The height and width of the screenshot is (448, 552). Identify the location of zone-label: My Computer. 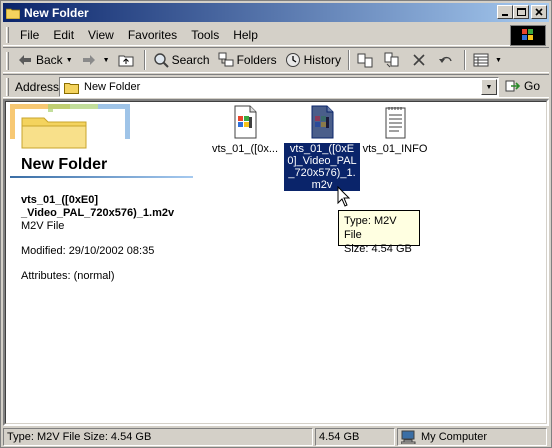
(454, 437).